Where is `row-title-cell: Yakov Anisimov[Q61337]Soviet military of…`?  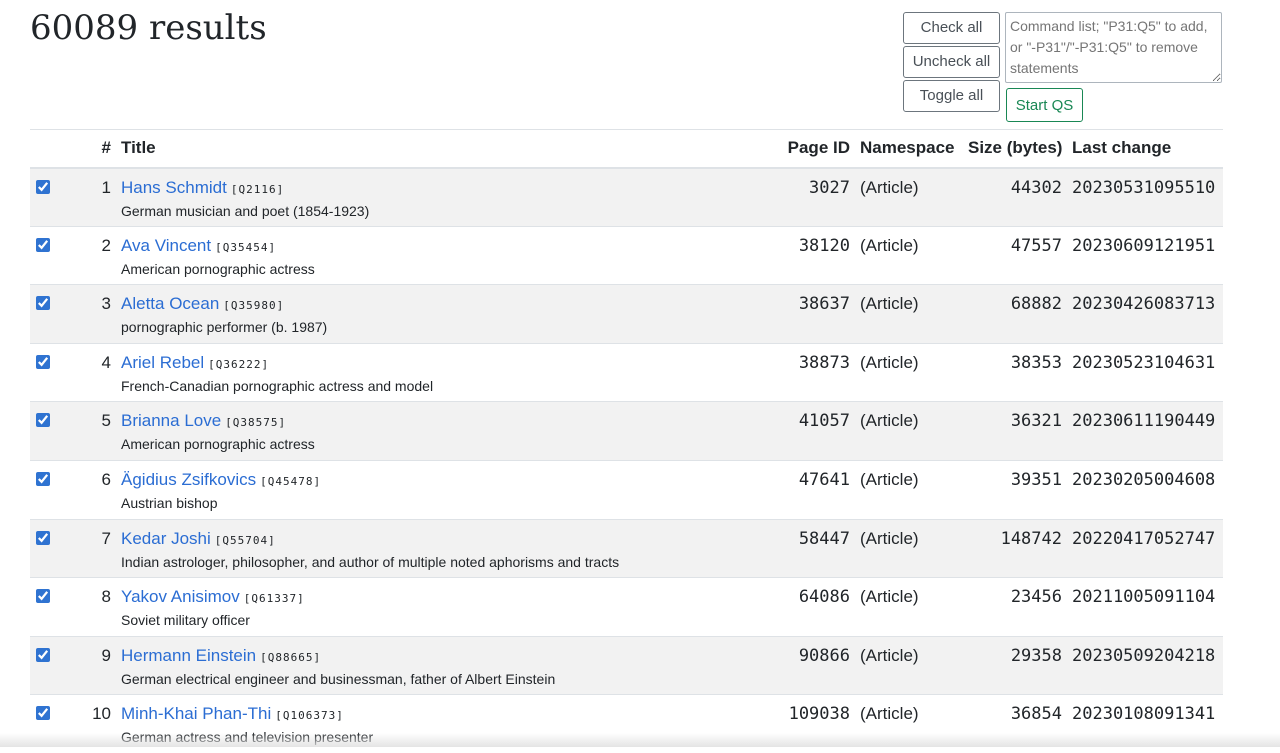 row-title-cell: Yakov Anisimov[Q61337]Soviet military of… is located at coordinates (439, 607).